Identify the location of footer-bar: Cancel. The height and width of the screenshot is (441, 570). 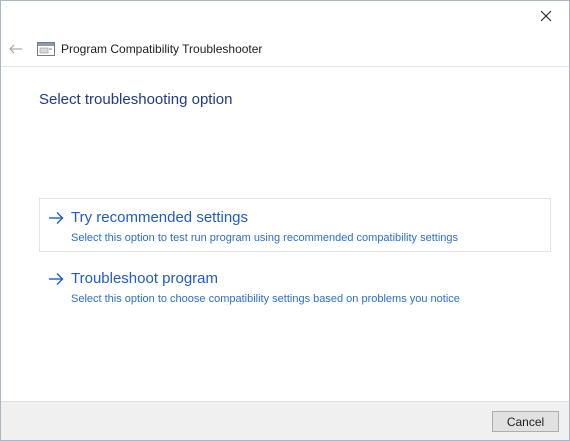
(285, 420).